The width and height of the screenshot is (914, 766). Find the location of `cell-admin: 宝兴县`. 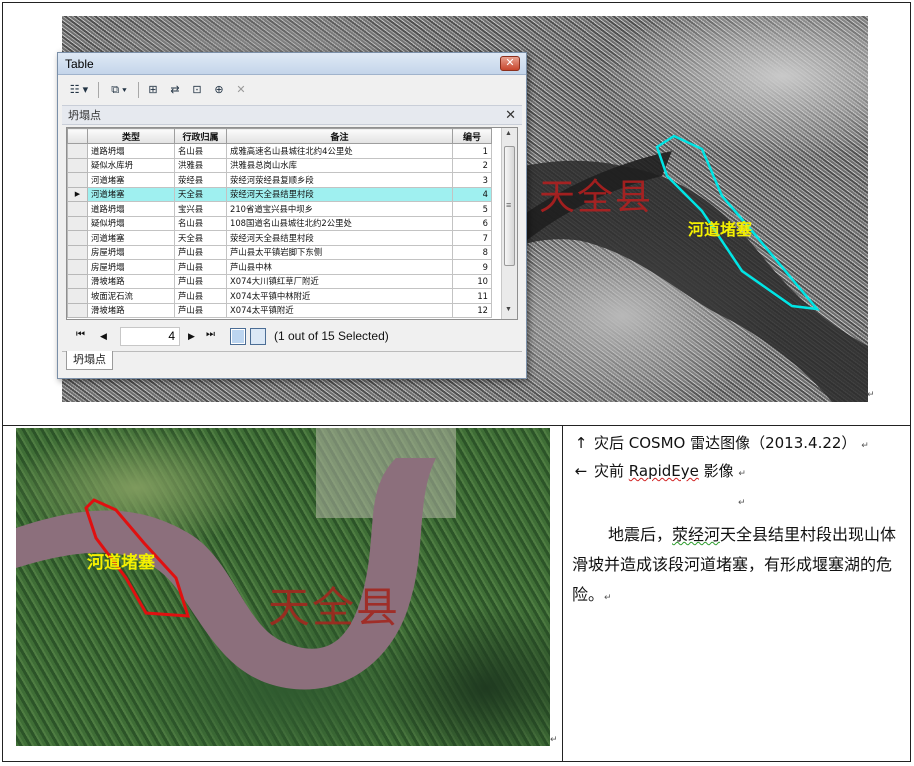

cell-admin: 宝兴县 is located at coordinates (200, 209).